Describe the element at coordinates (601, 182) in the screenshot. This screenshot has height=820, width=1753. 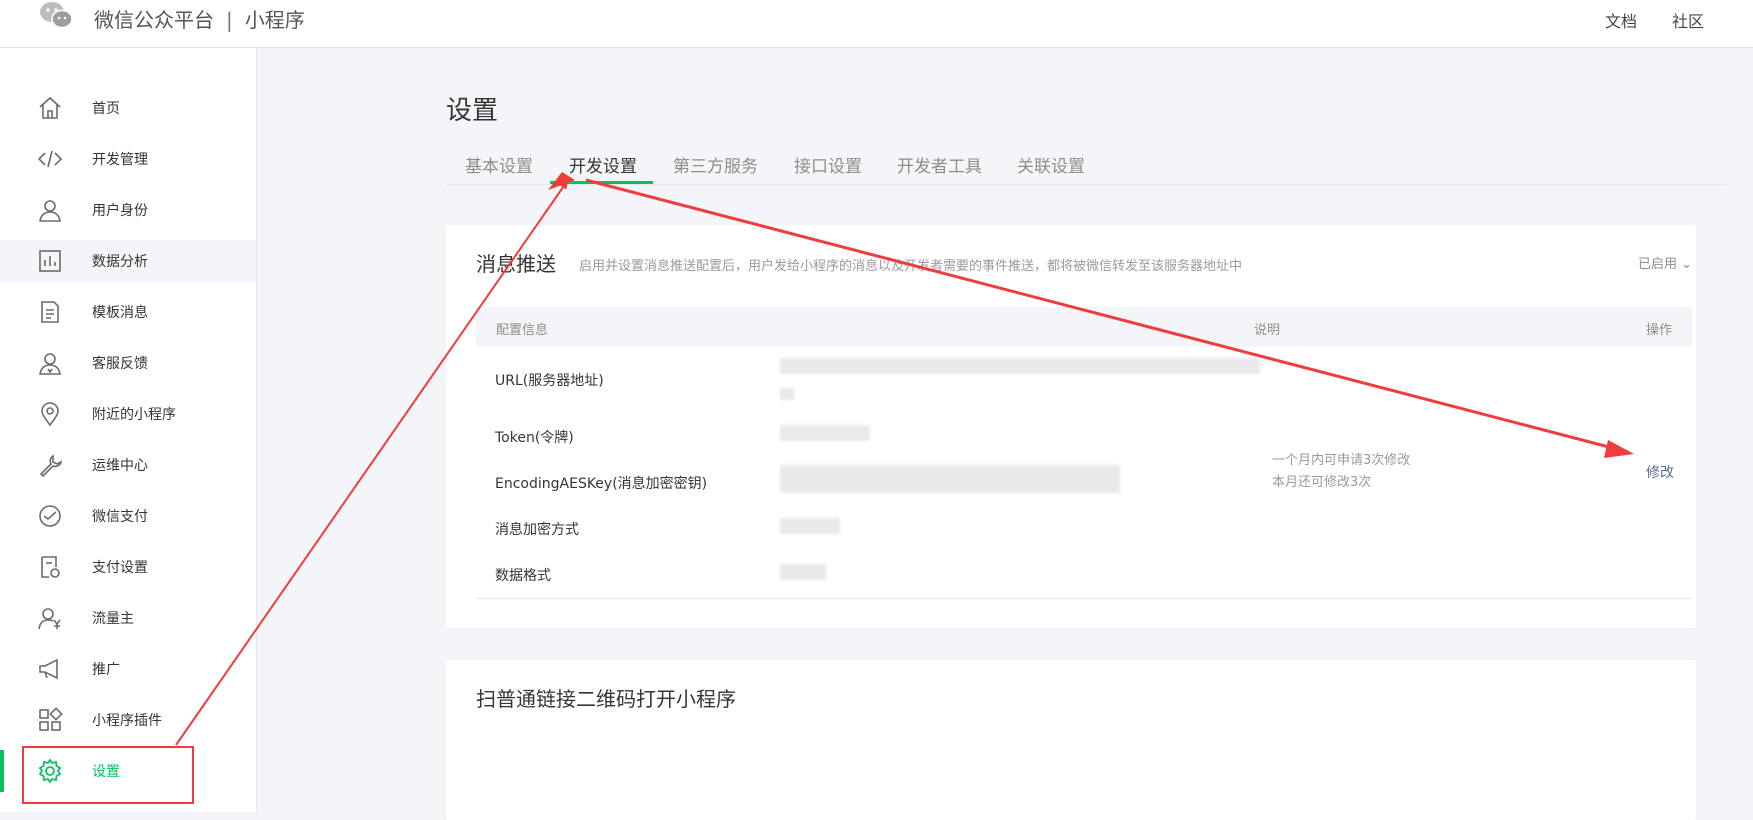
I see `active-tab-underline` at that location.